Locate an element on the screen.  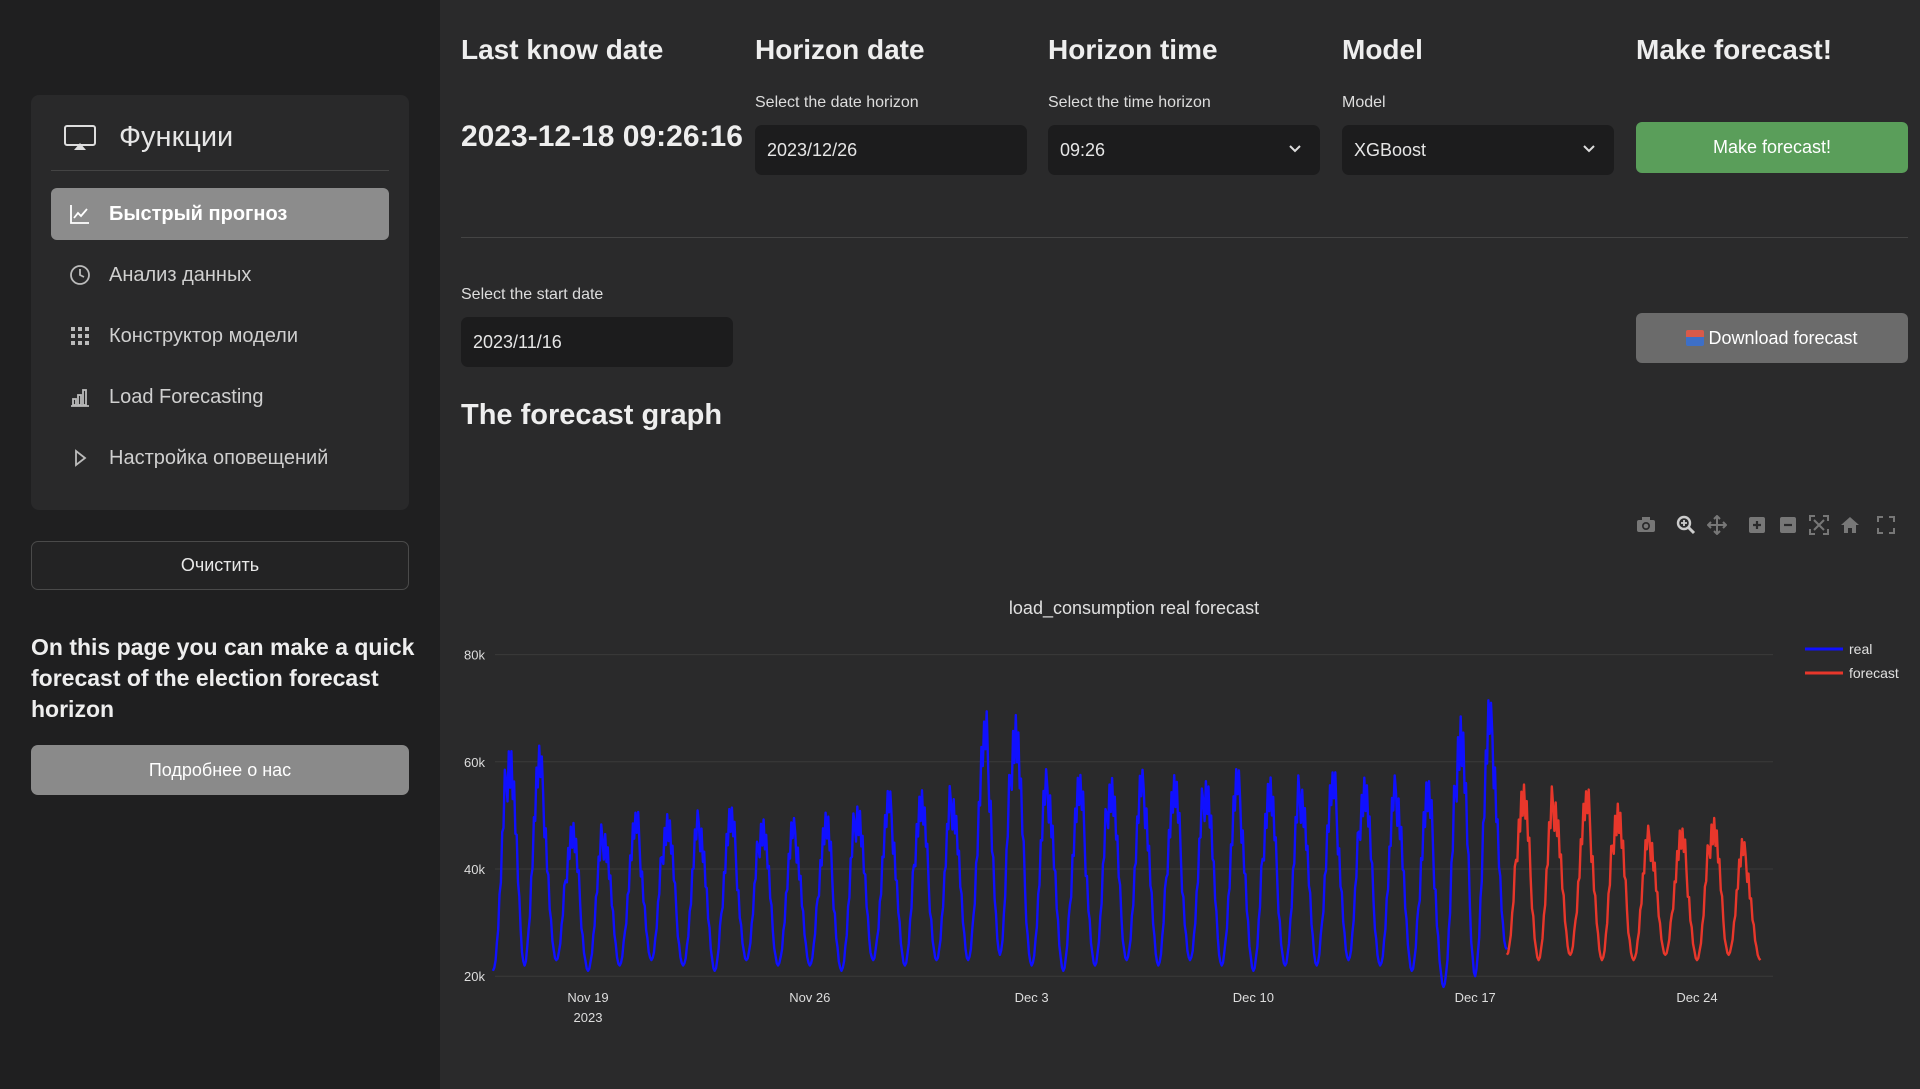
chart-title: load_consumption real forecast is located at coordinates (1134, 608).